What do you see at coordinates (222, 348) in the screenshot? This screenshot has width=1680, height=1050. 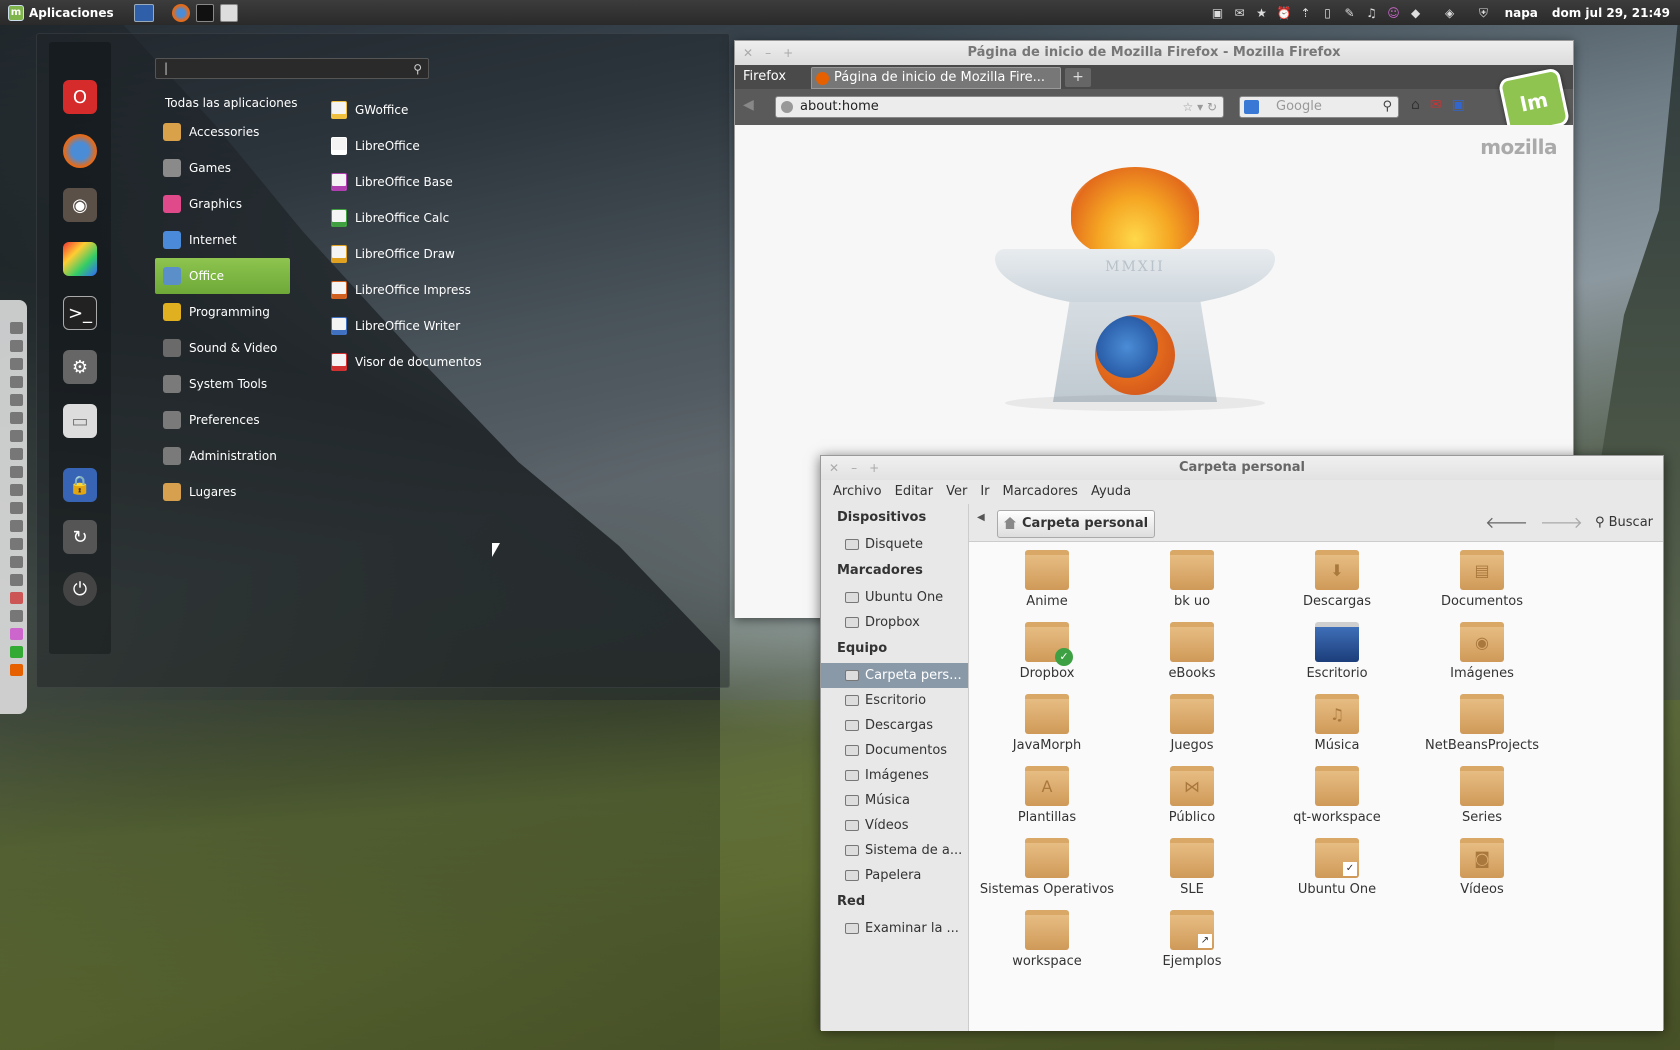 I see `category-sound-video: Sound & Video` at bounding box center [222, 348].